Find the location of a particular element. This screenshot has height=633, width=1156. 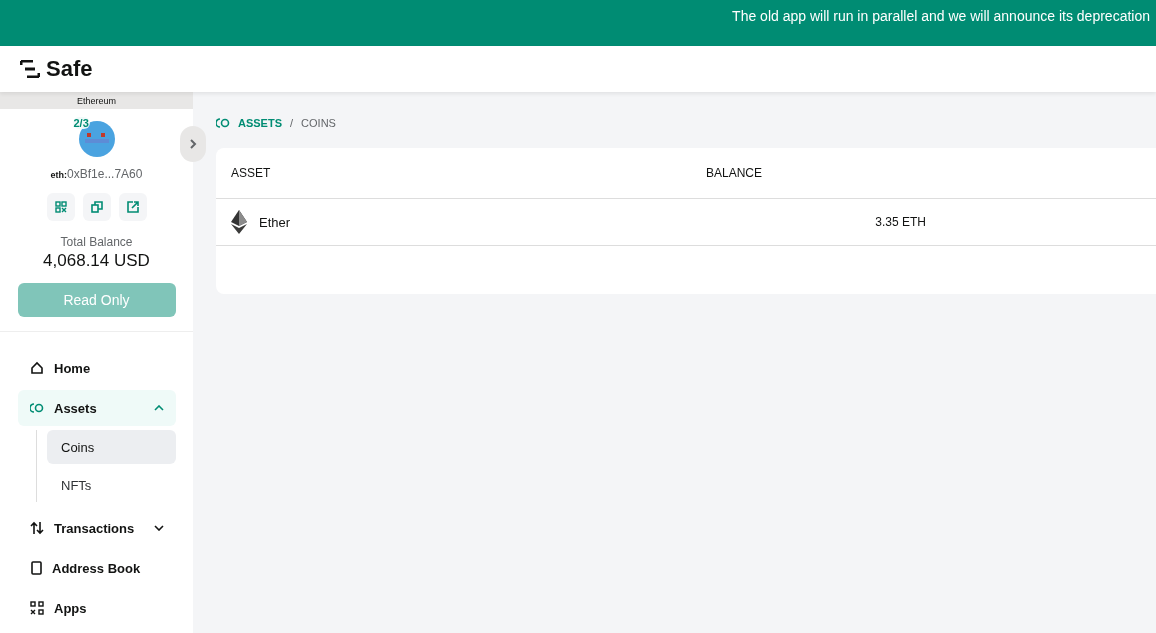

nav-item: Transactions is located at coordinates (97, 528).